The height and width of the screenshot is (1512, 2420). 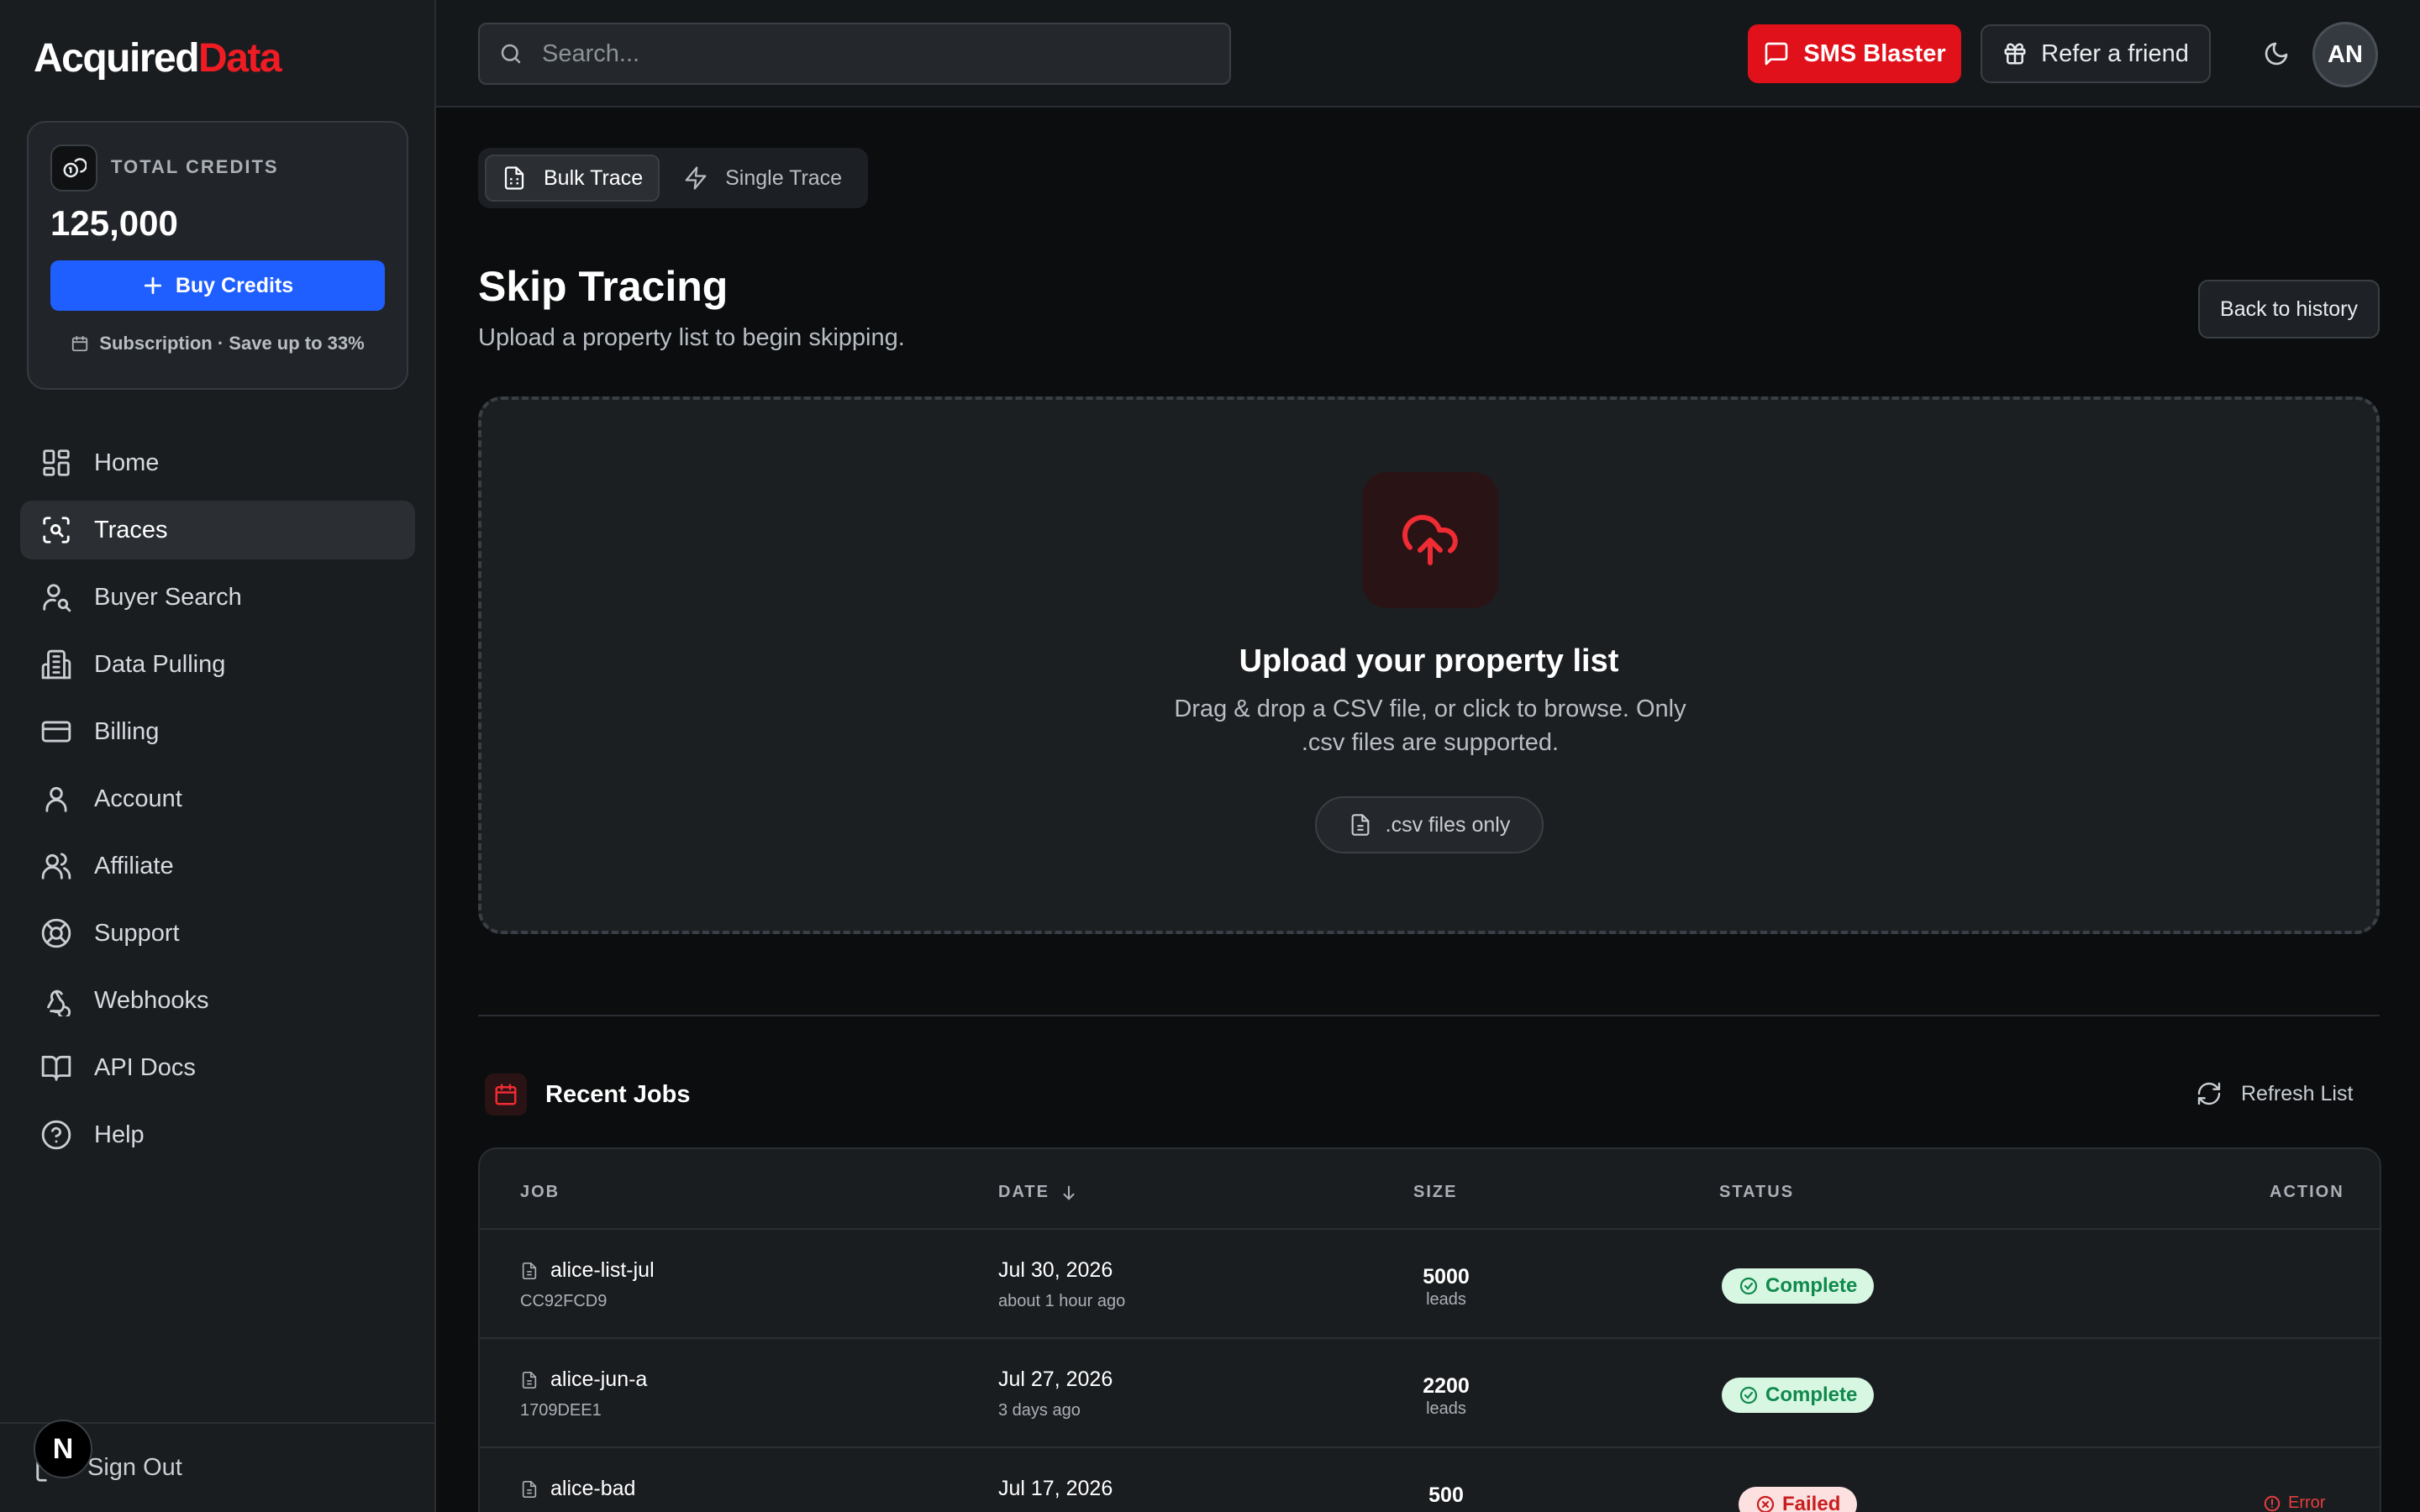 What do you see at coordinates (1428, 54) in the screenshot?
I see `topbar: SMS Blaster Refer a friend AN` at bounding box center [1428, 54].